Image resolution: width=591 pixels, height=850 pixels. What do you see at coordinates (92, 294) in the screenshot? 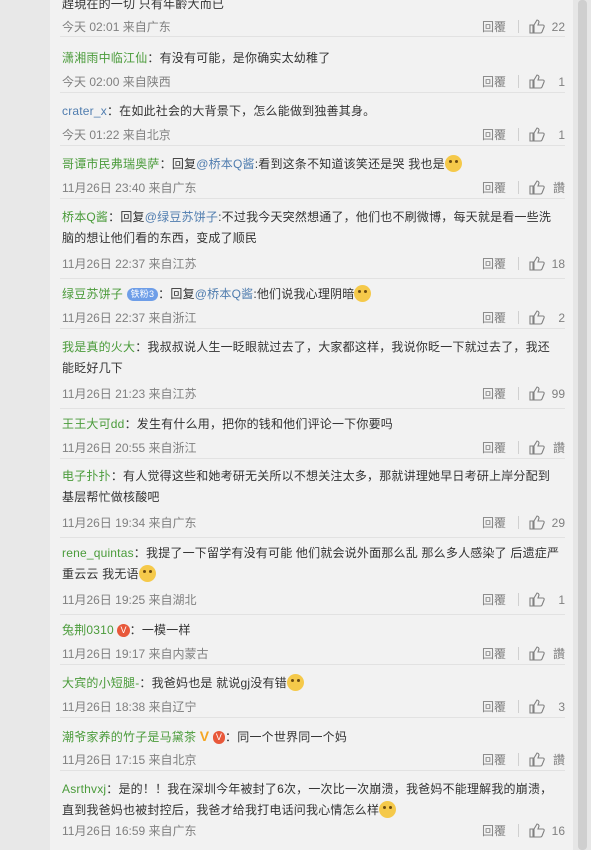
I see `comment-username: 绿豆苏饼子` at bounding box center [92, 294].